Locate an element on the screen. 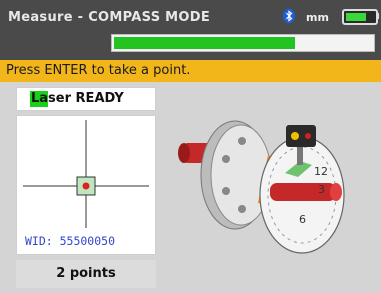 This screenshot has height=293, width=381. wid-label: WID: 55500050 is located at coordinates (70, 241).